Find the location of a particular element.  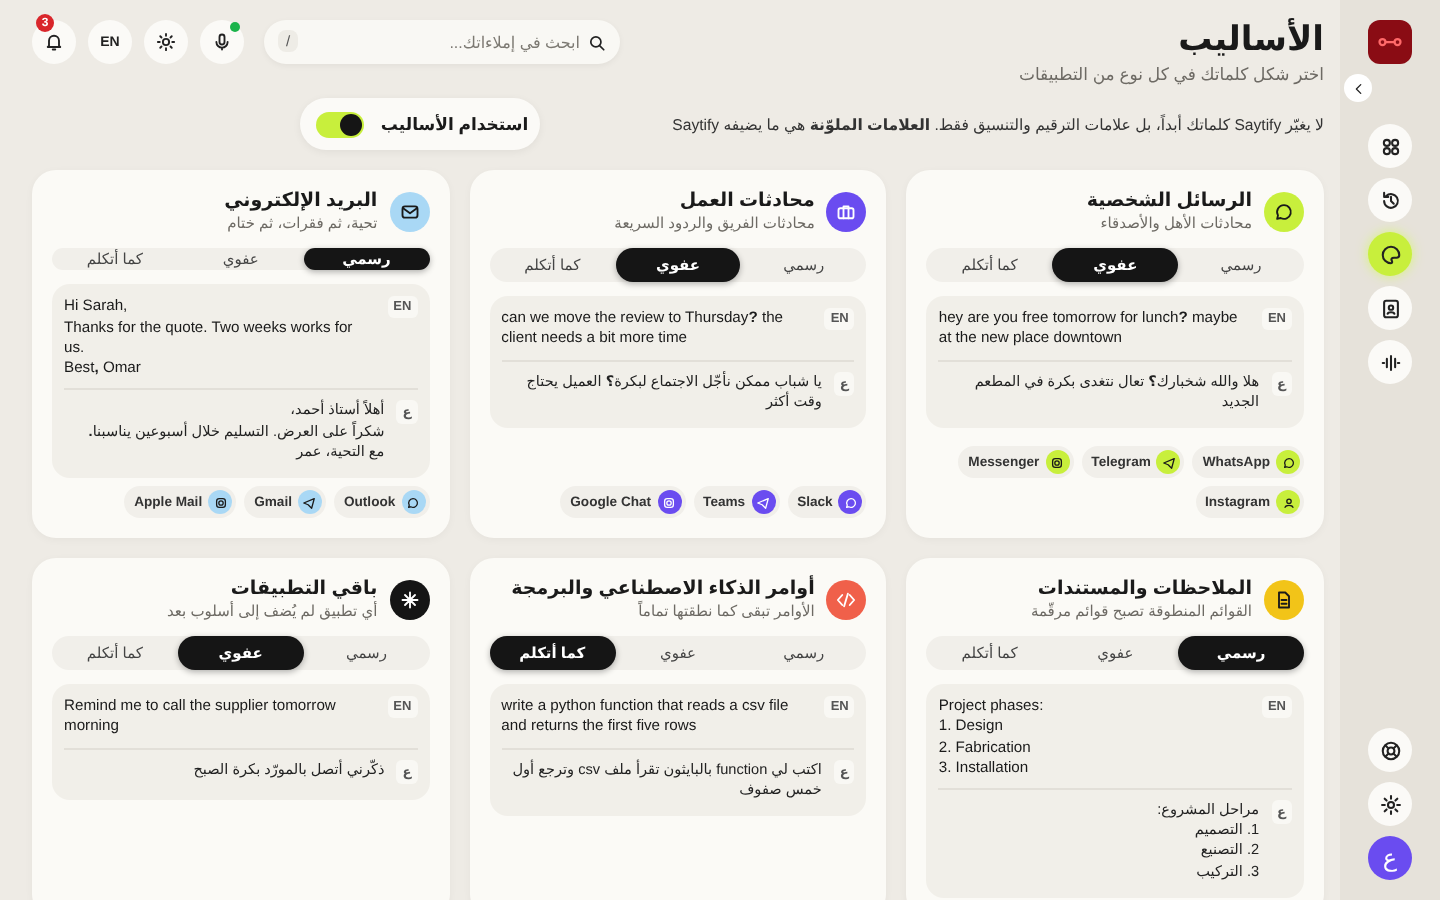

page-subtitle: اختر شكل كلماتك في كل نوع من التطبيقات is located at coordinates (1171, 75).